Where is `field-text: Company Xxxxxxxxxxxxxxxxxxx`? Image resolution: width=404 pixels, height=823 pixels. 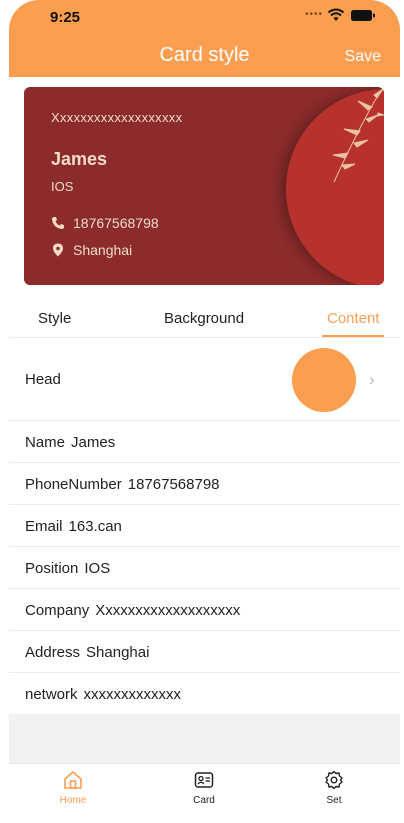
field-text: Company Xxxxxxxxxxxxxxxxxxx is located at coordinates (132, 610).